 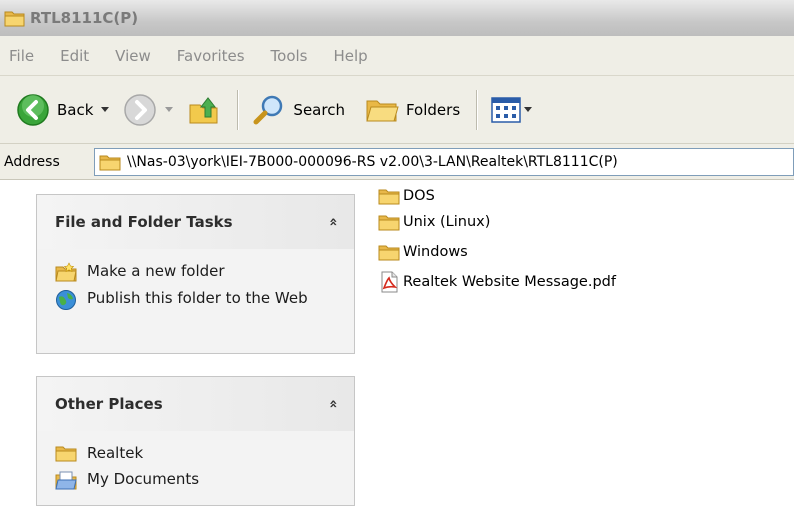 I want to click on panel-header: File and Folder Tasks », so click(x=195, y=222).